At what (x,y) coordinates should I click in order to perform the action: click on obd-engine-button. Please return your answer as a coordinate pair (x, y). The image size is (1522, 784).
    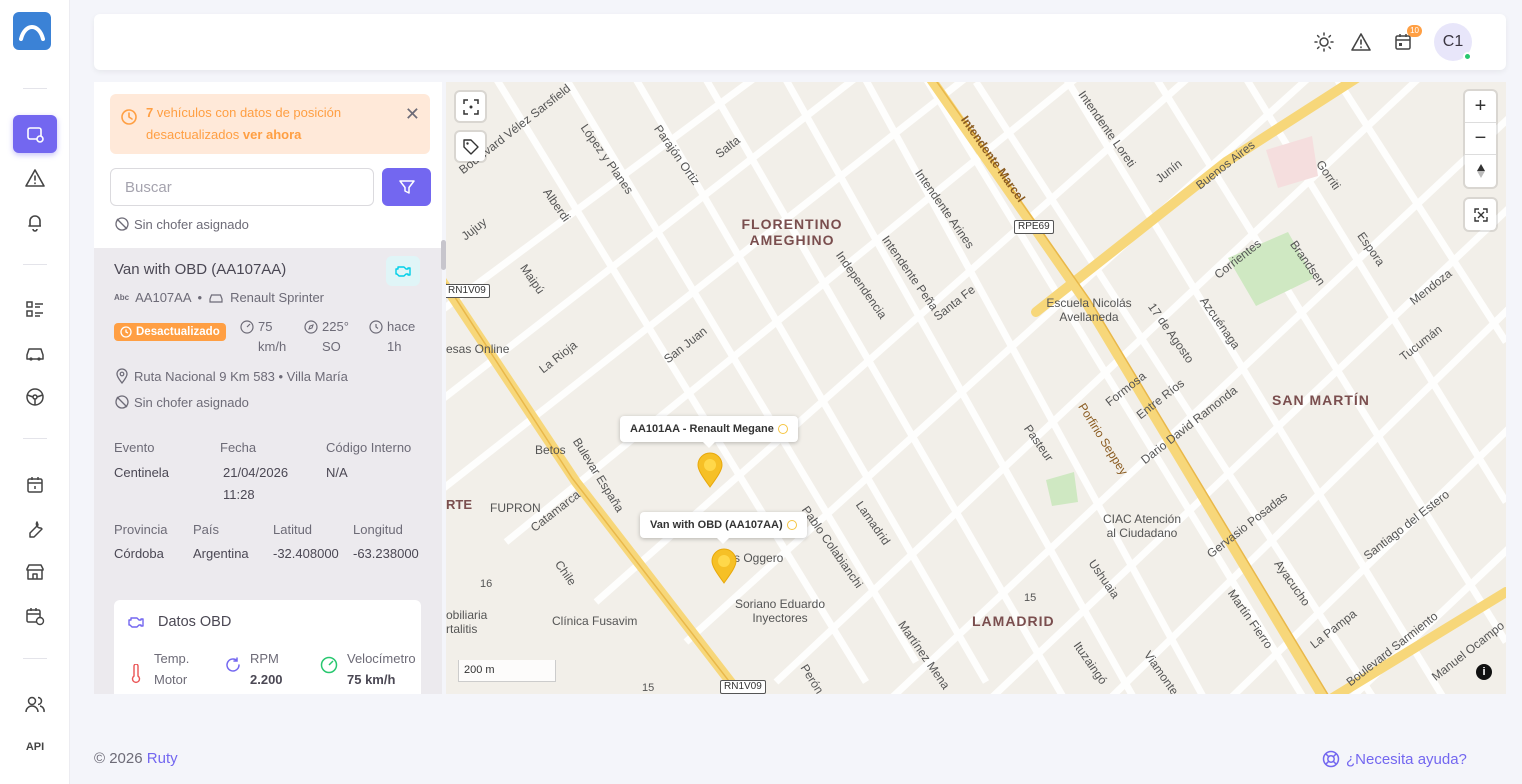
    Looking at the image, I should click on (403, 271).